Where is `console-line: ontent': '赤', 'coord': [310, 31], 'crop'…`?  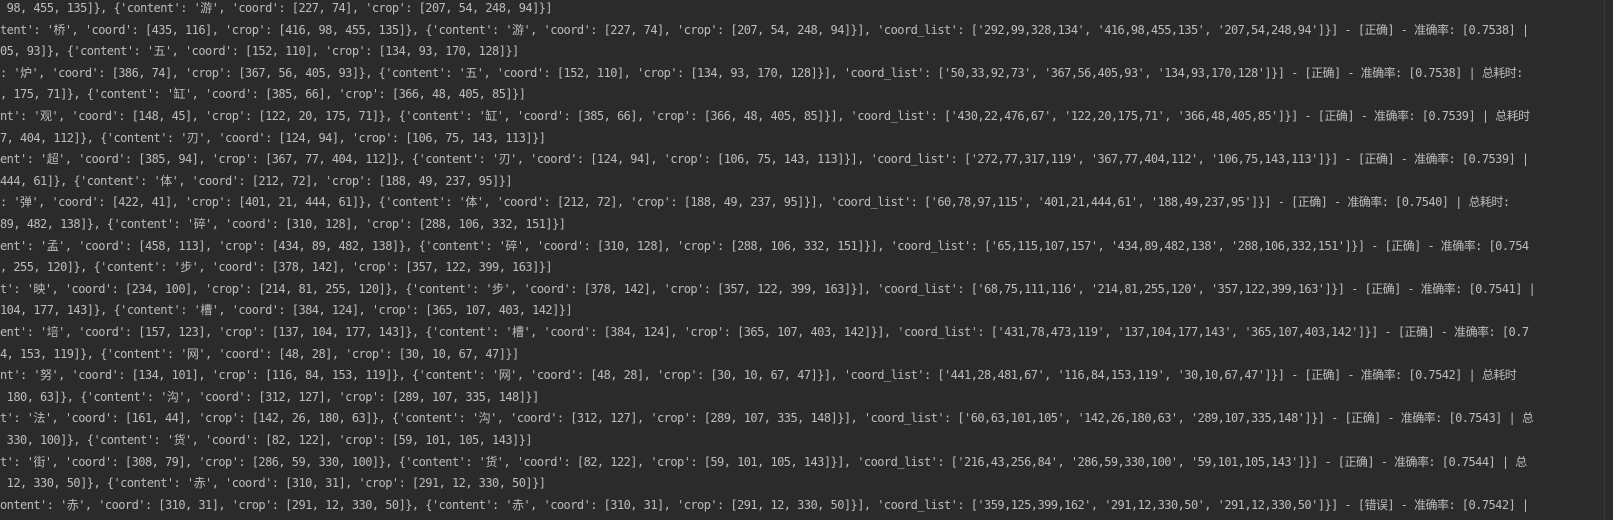 console-line: ontent': '赤', 'coord': [310, 31], 'crop'… is located at coordinates (764, 504).